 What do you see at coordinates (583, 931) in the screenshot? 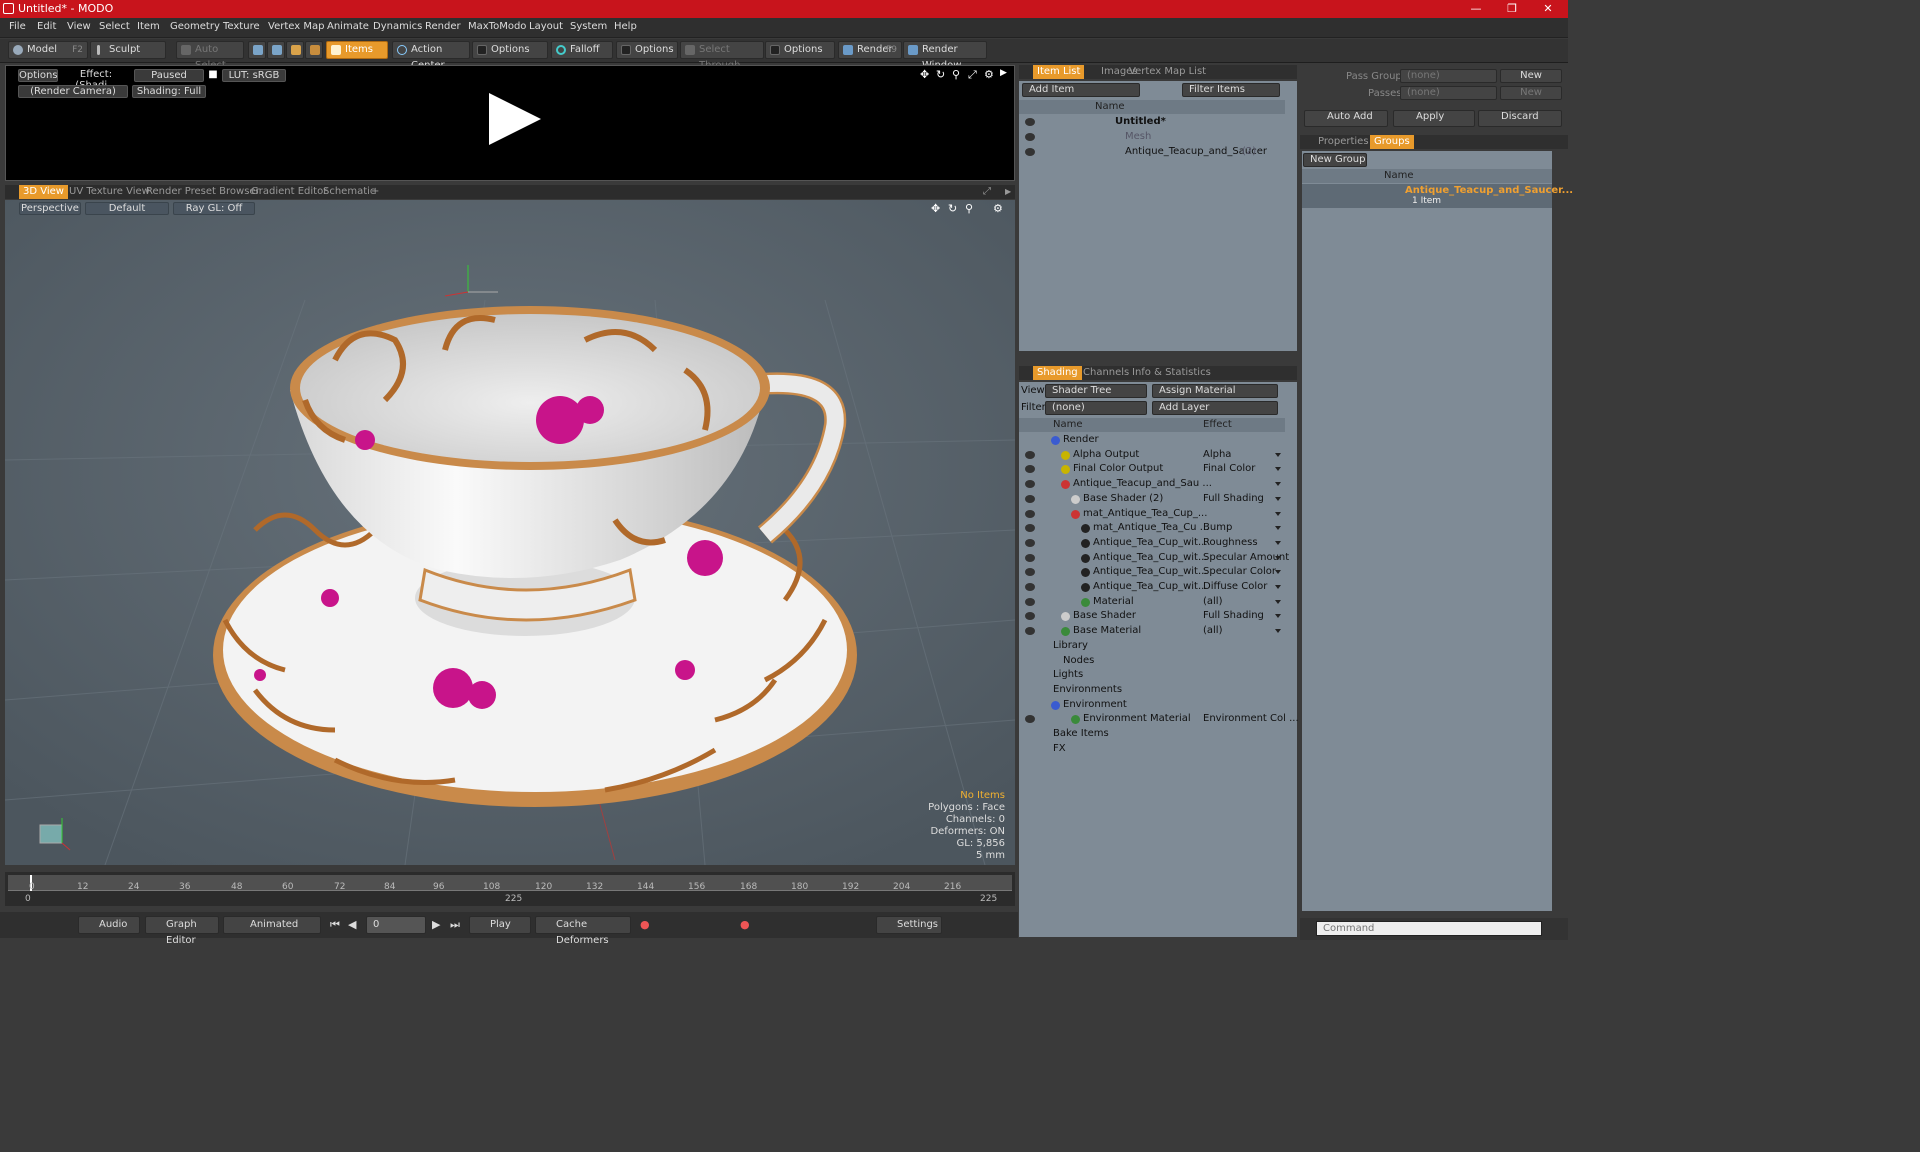
I see `cache-deformers-button: Cache Deformers` at bounding box center [583, 931].